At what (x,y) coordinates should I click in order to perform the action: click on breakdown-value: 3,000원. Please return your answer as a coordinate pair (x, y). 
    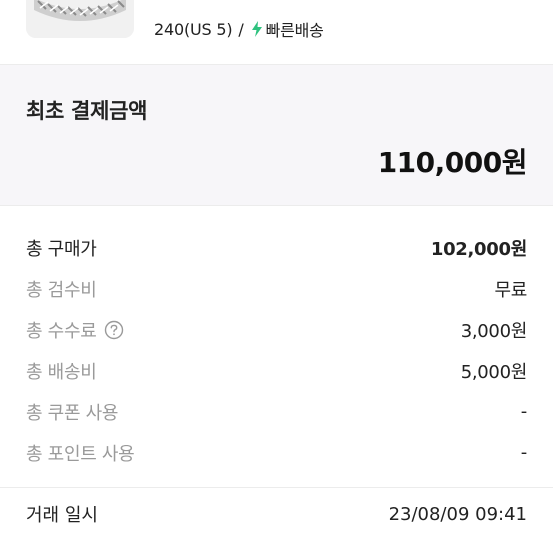
    Looking at the image, I should click on (494, 331).